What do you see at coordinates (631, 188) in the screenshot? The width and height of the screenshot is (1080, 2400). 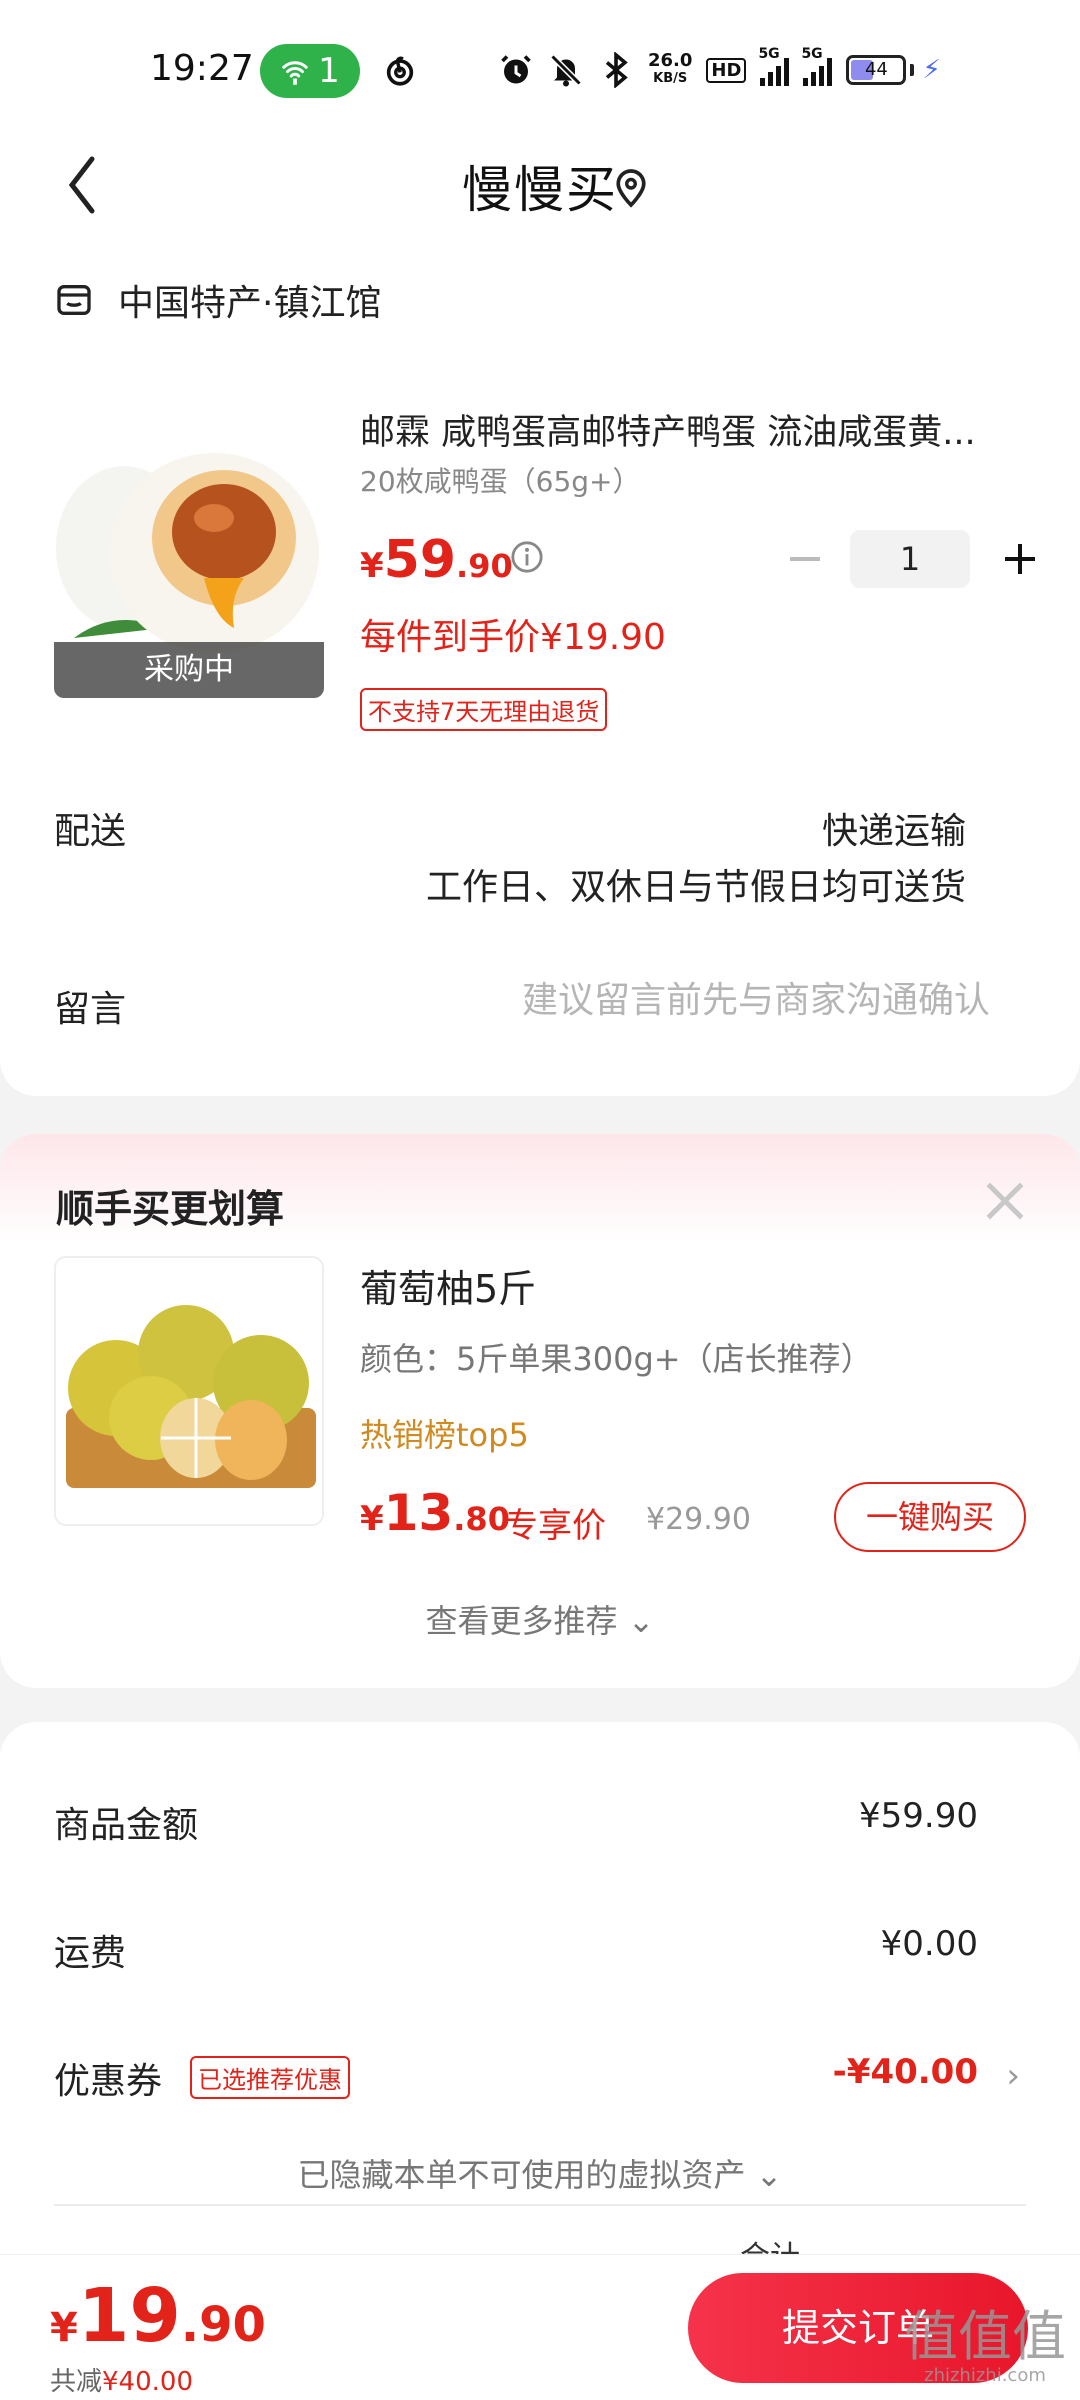 I see `location-pin-icon` at bounding box center [631, 188].